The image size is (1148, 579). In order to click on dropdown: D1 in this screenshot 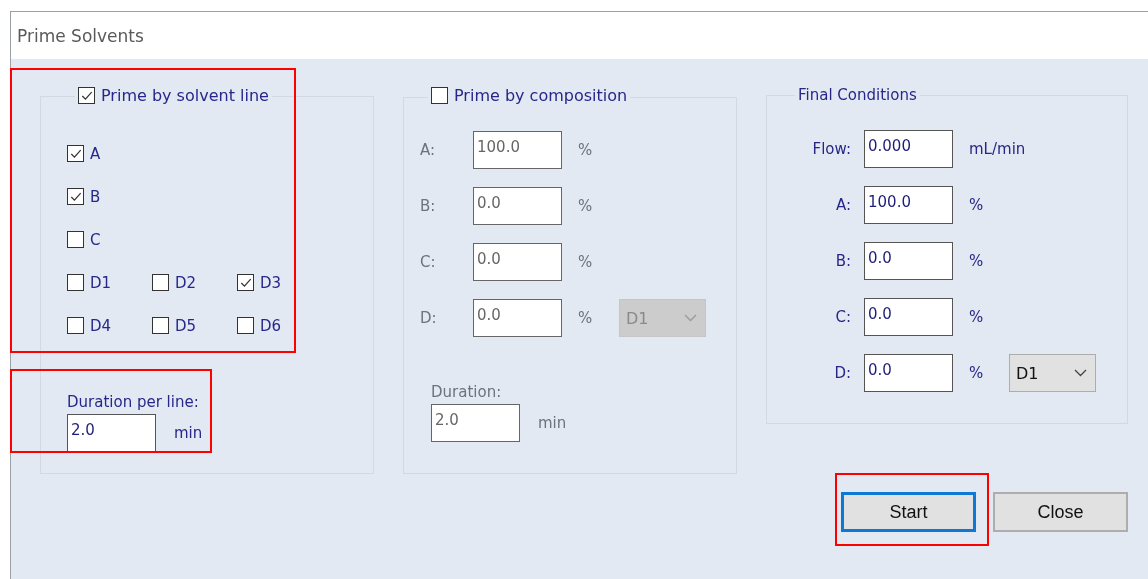, I will do `click(1052, 373)`.